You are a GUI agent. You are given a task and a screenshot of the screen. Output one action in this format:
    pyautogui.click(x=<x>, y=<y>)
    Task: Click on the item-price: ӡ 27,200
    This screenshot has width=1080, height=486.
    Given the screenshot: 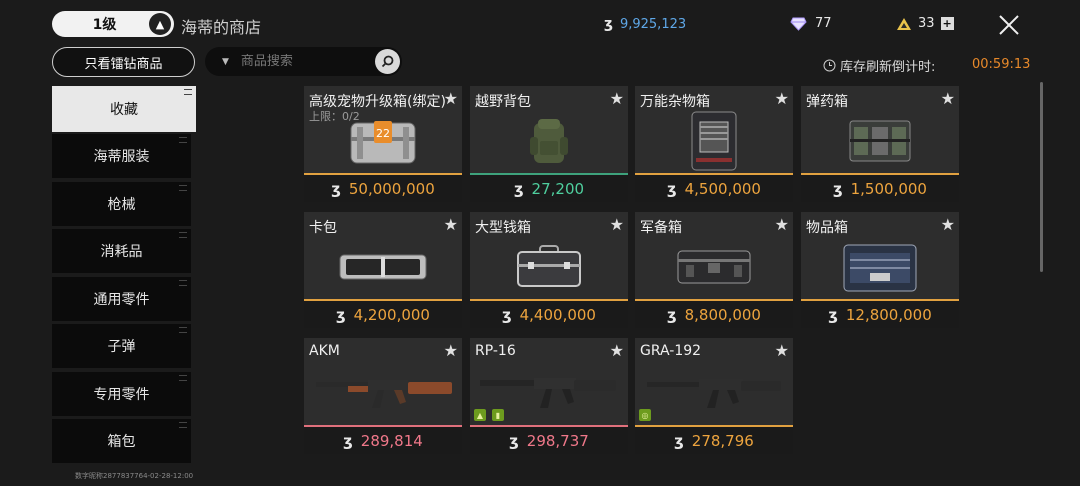 What is the action you would take?
    pyautogui.click(x=549, y=188)
    